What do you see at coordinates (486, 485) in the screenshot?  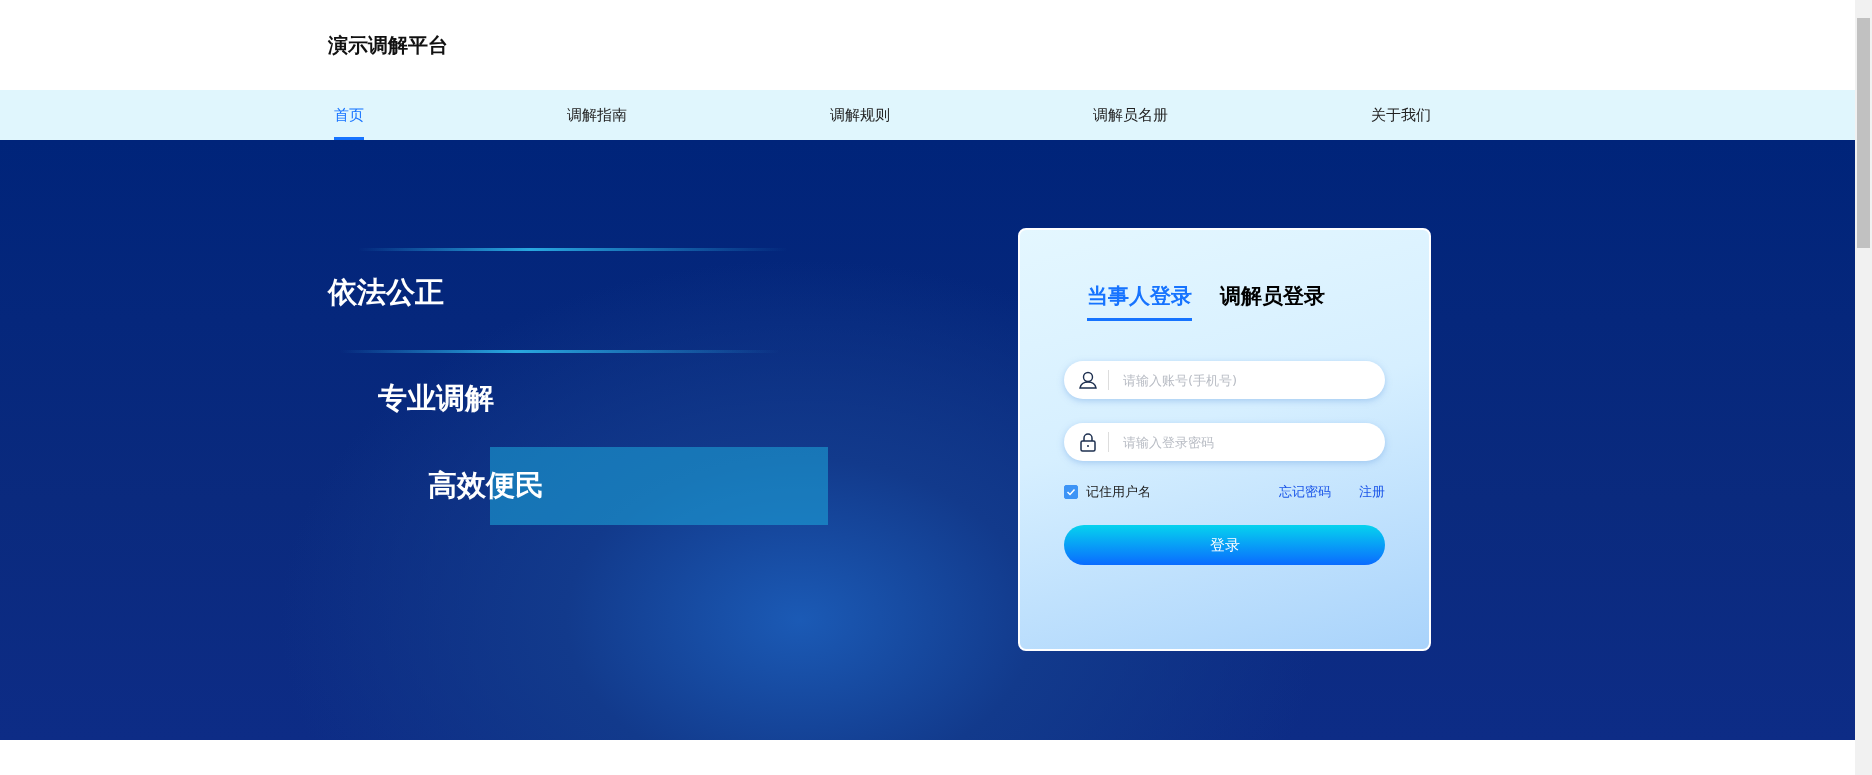 I see `slogan: 高效便民` at bounding box center [486, 485].